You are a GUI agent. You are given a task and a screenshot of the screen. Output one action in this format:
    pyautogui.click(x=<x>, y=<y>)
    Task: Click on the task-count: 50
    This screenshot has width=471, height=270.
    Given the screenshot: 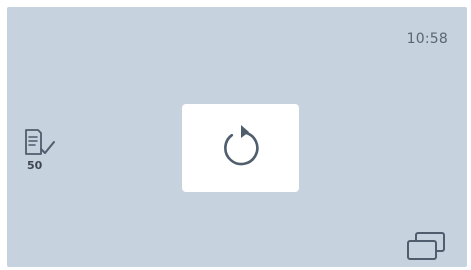 What is the action you would take?
    pyautogui.click(x=35, y=165)
    